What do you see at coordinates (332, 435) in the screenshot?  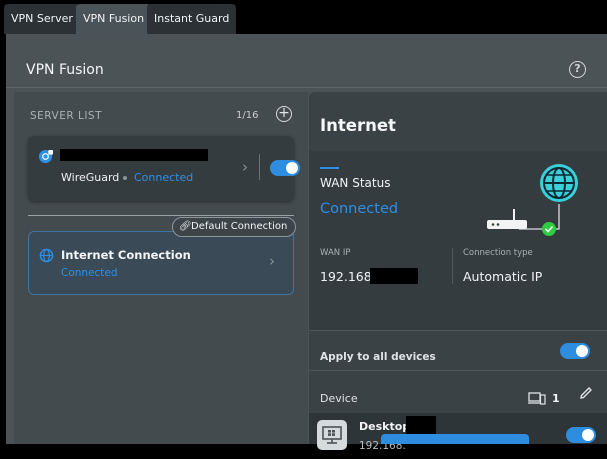 I see `windows-monitor-icon` at bounding box center [332, 435].